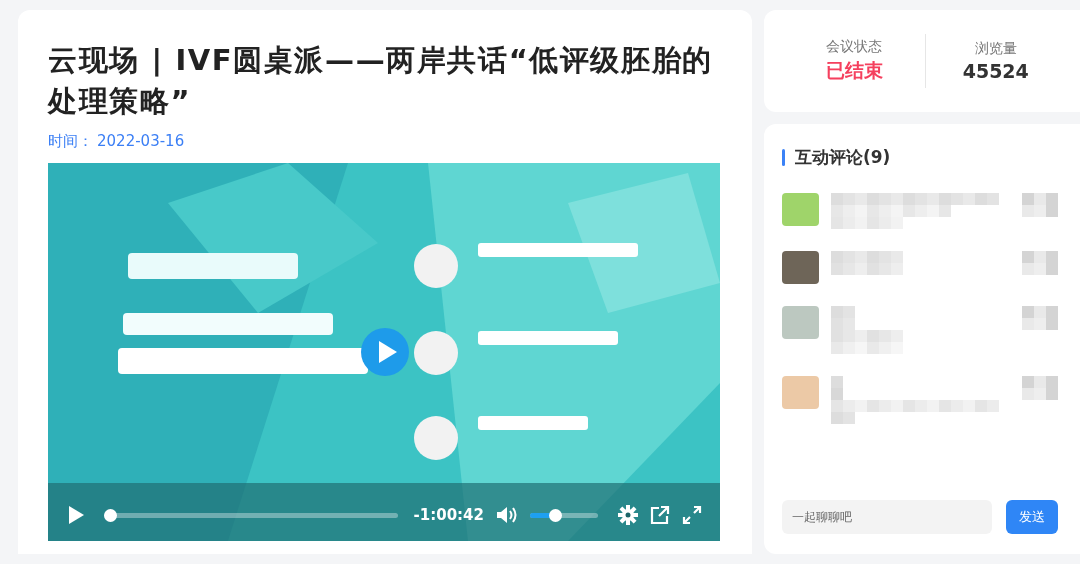 This screenshot has width=1080, height=564. Describe the element at coordinates (887, 517) in the screenshot. I see `comment-input: 一起聊聊吧` at that location.